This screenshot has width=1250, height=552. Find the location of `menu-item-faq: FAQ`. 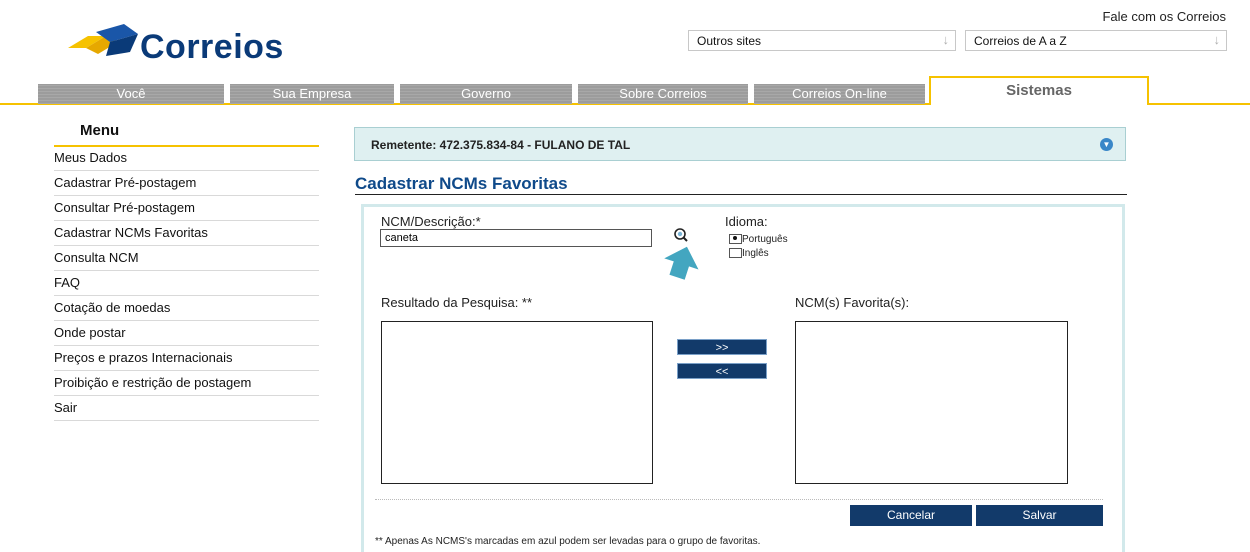

menu-item-faq: FAQ is located at coordinates (186, 283).